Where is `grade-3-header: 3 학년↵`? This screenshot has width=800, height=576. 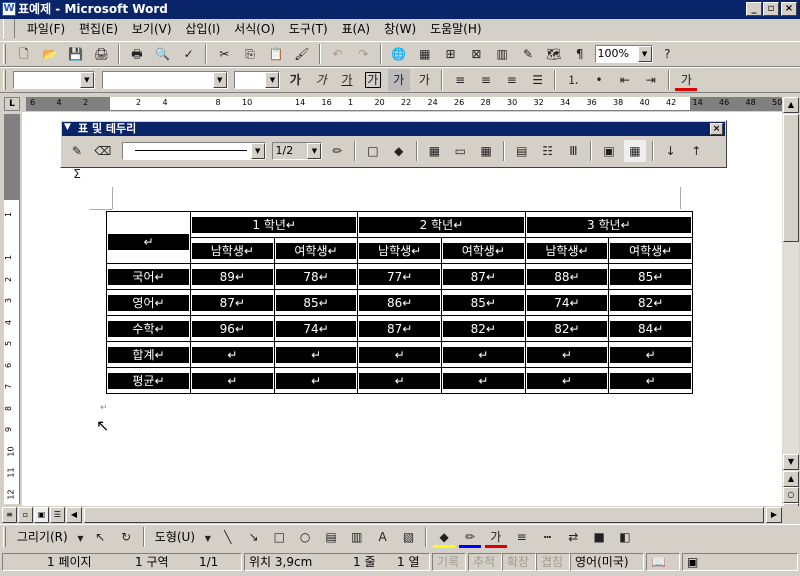 grade-3-header: 3 학년↵ is located at coordinates (609, 224).